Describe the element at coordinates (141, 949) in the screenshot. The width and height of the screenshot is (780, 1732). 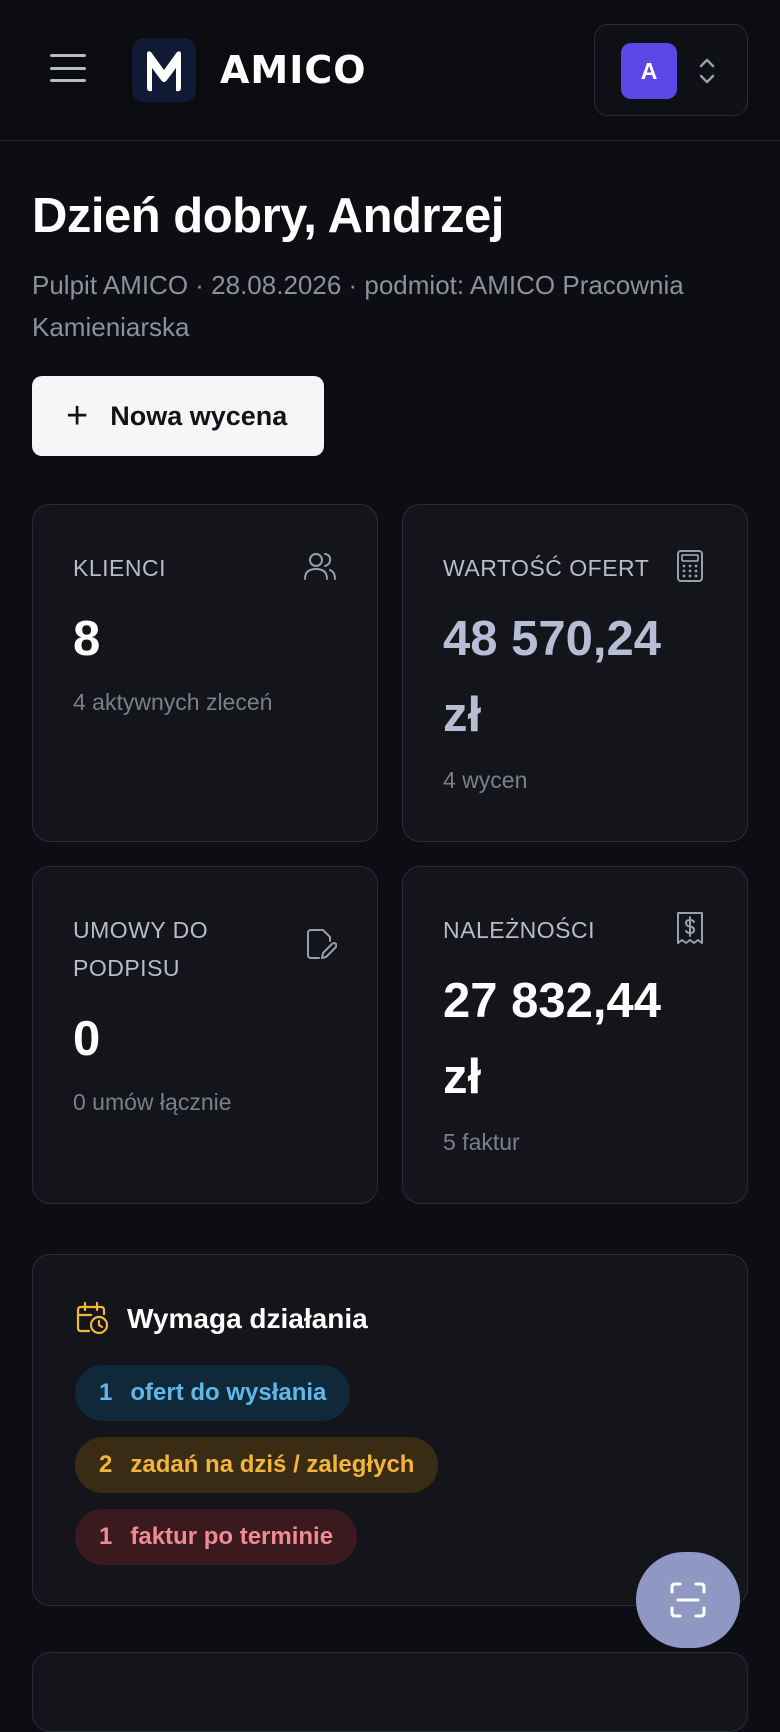
I see `contracts-label: UMOWY DO PODPISU` at that location.